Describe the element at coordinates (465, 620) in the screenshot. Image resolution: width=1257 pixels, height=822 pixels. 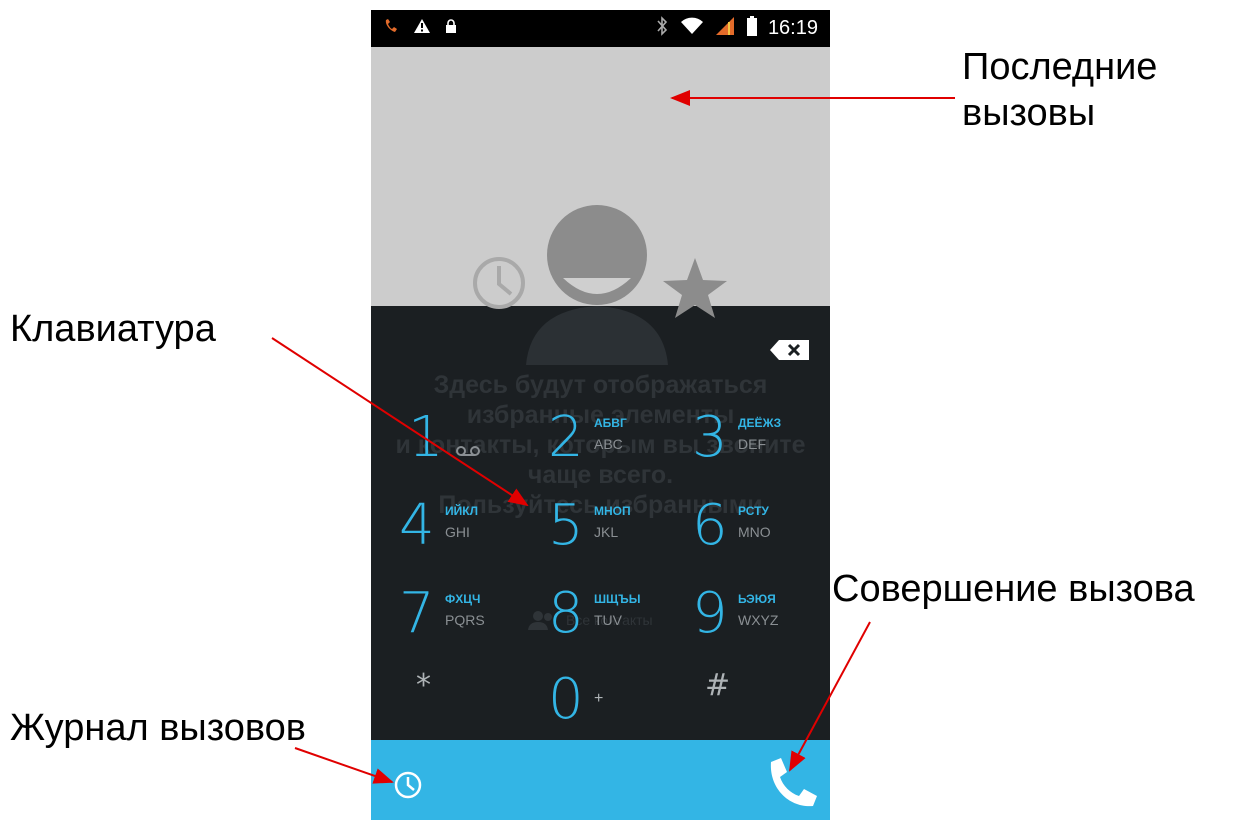
I see `key-latin-letters: PQRS` at that location.